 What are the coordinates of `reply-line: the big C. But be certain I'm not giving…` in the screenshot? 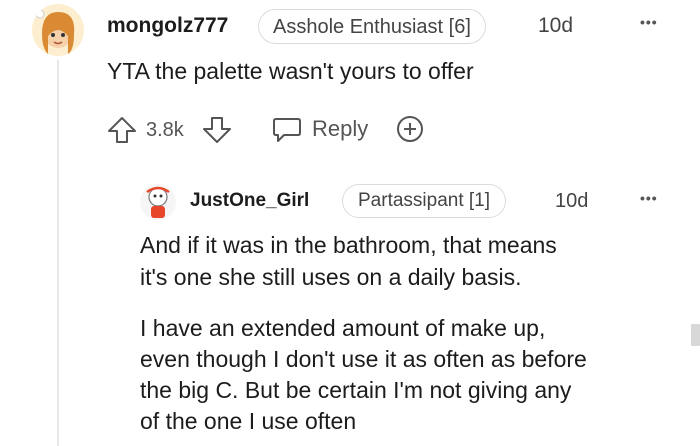 It's located at (356, 390).